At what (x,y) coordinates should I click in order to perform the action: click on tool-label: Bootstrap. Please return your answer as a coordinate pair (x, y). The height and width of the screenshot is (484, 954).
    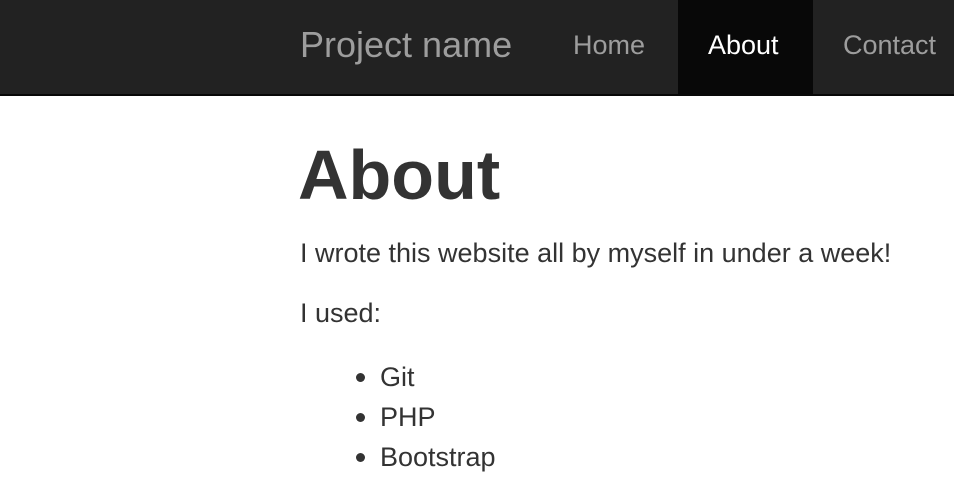
    Looking at the image, I should click on (438, 457).